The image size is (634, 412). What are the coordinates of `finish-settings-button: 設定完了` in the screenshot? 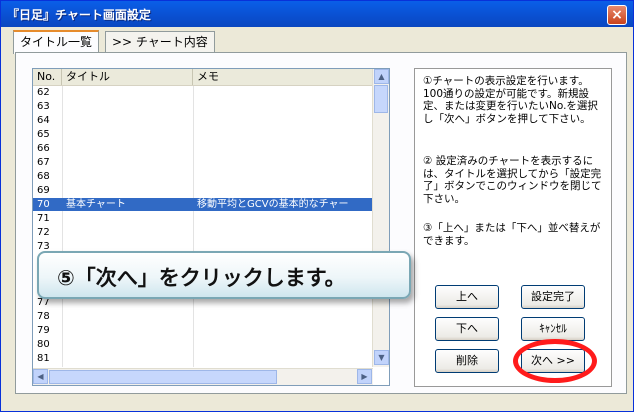 It's located at (553, 297).